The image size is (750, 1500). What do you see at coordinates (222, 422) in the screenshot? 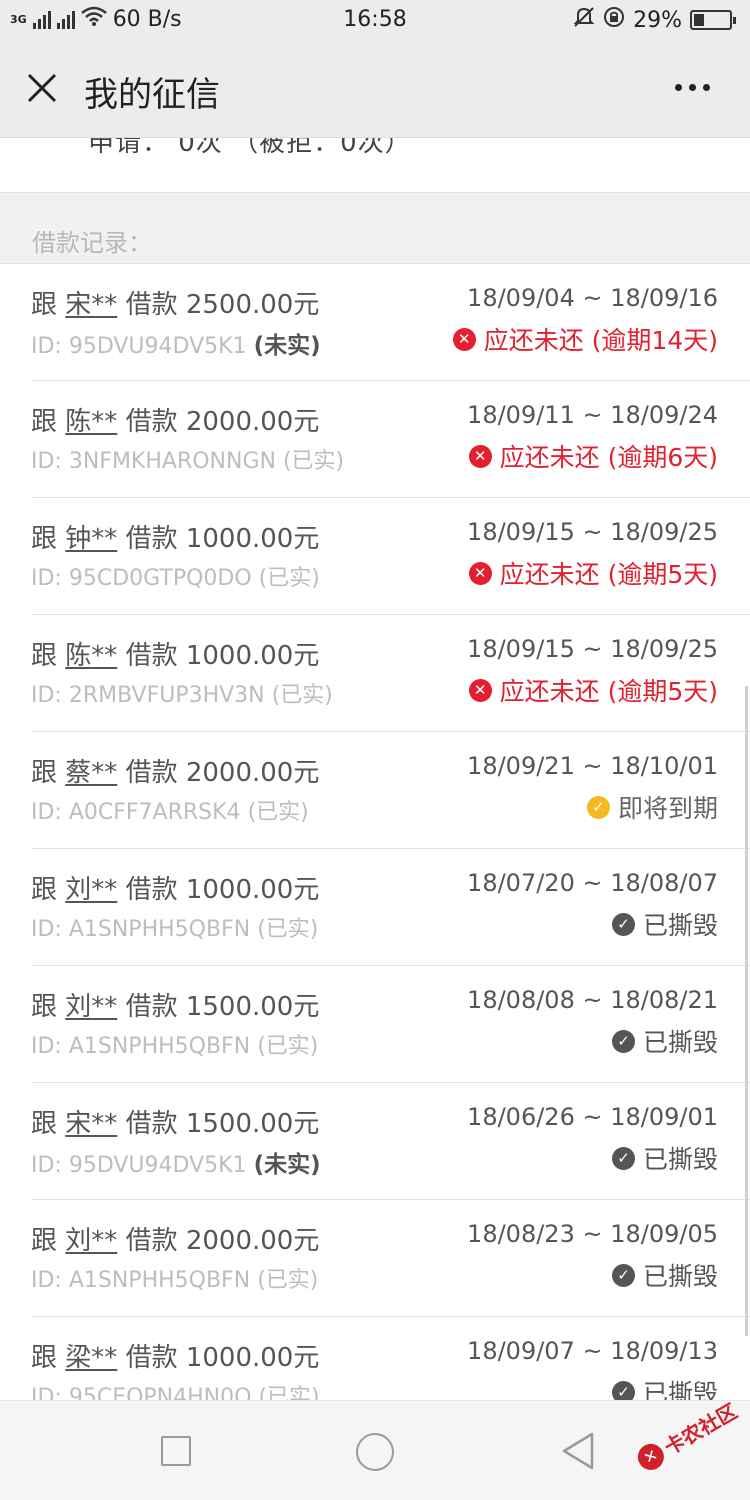
I see `record-amount: 借款 2000.00元` at bounding box center [222, 422].